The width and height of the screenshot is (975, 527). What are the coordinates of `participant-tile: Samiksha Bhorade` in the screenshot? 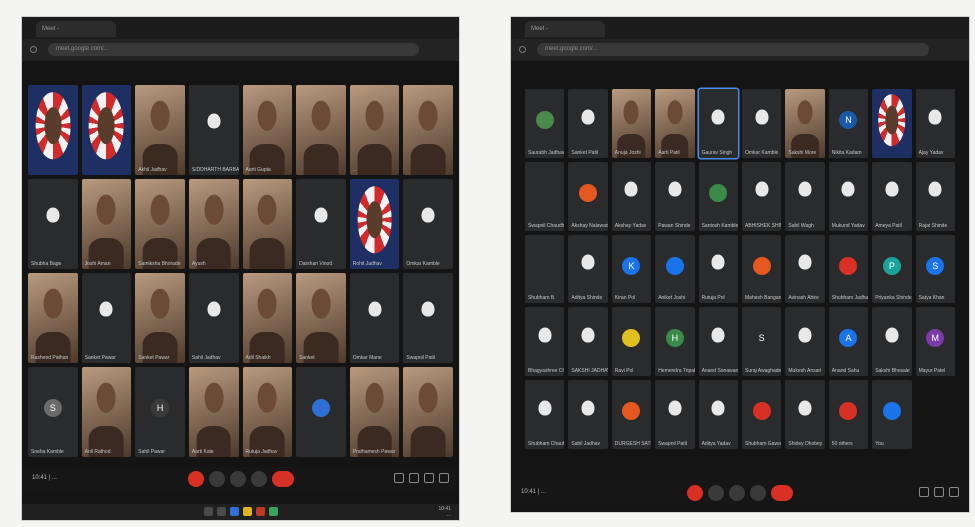 It's located at (160, 224).